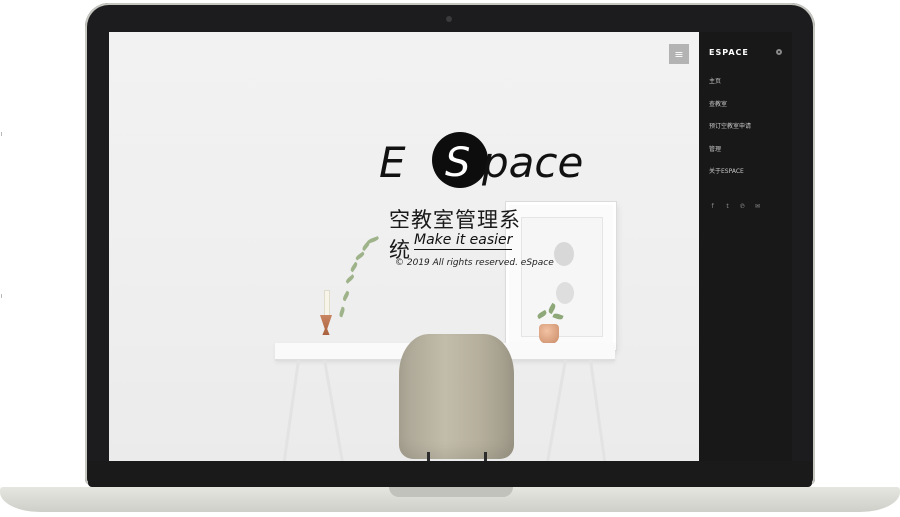 The width and height of the screenshot is (900, 517). Describe the element at coordinates (326, 325) in the screenshot. I see `wooden-holder` at that location.